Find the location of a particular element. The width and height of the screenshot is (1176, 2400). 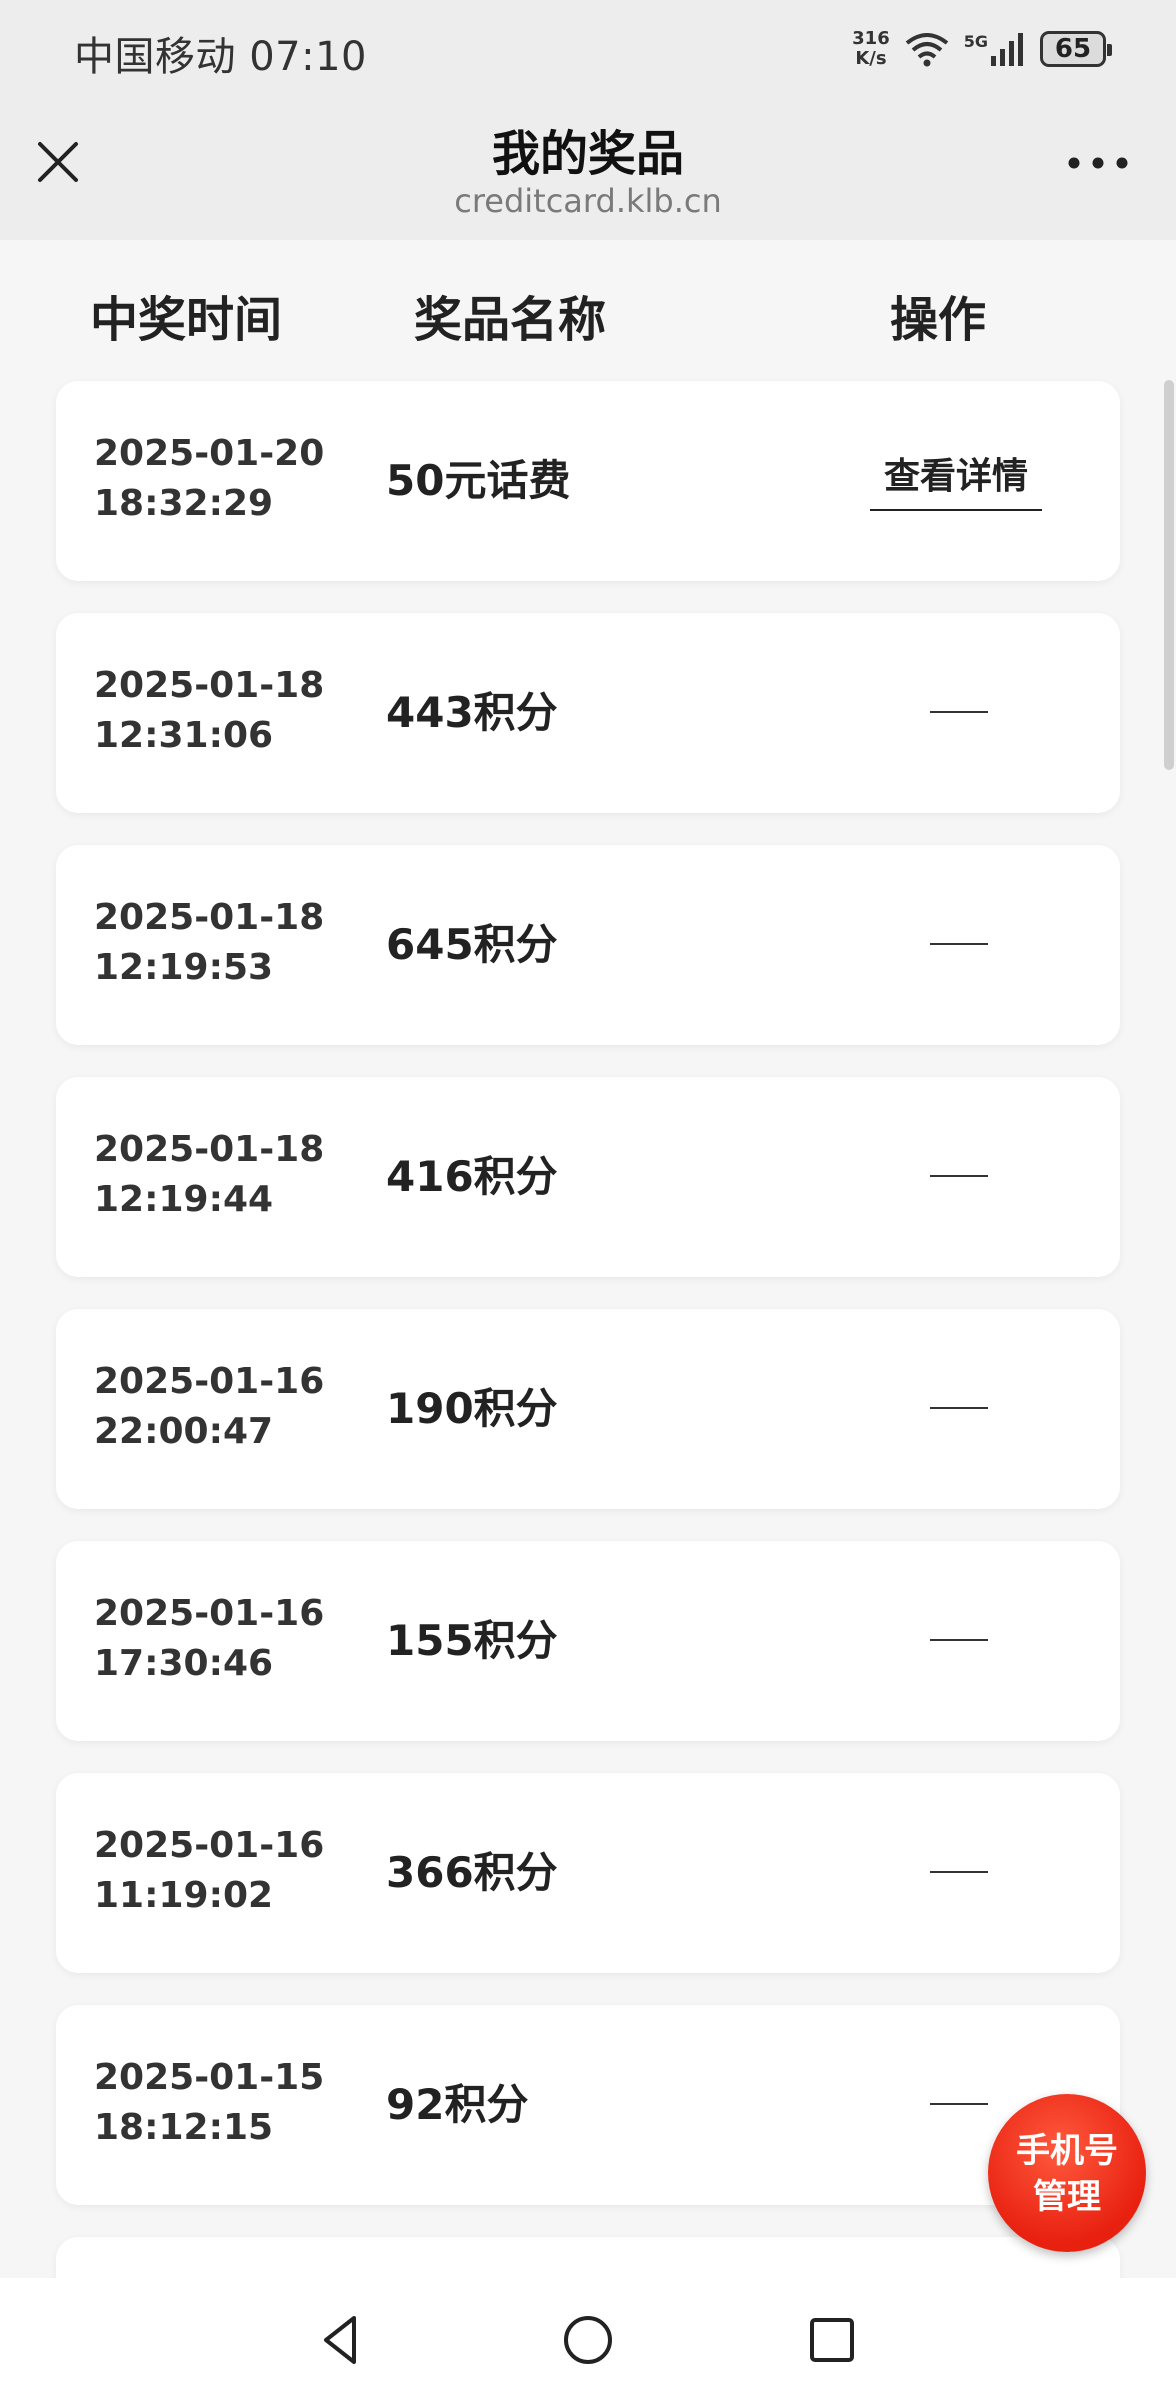

network-speed: 316 K/s is located at coordinates (871, 49).